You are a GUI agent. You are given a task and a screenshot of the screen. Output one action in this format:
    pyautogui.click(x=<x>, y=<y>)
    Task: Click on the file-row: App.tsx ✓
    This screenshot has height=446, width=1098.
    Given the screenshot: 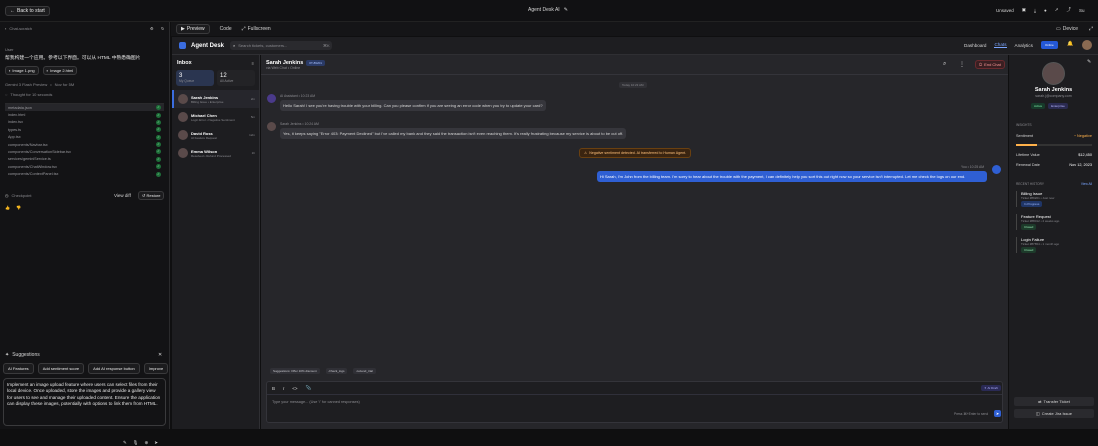 What is the action you would take?
    pyautogui.click(x=84, y=137)
    